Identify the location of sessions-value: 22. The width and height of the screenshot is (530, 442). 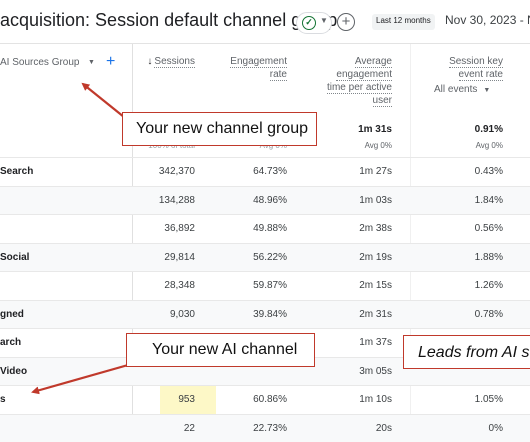
(189, 428).